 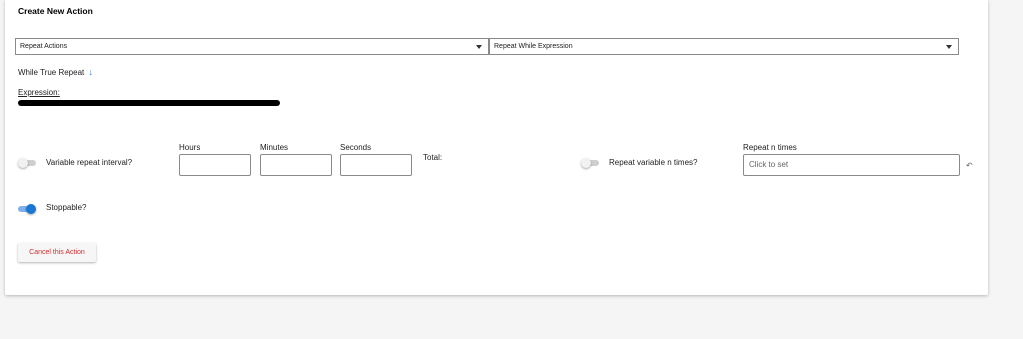 I want to click on repeat-n-times-label: Repeat n times, so click(x=770, y=147).